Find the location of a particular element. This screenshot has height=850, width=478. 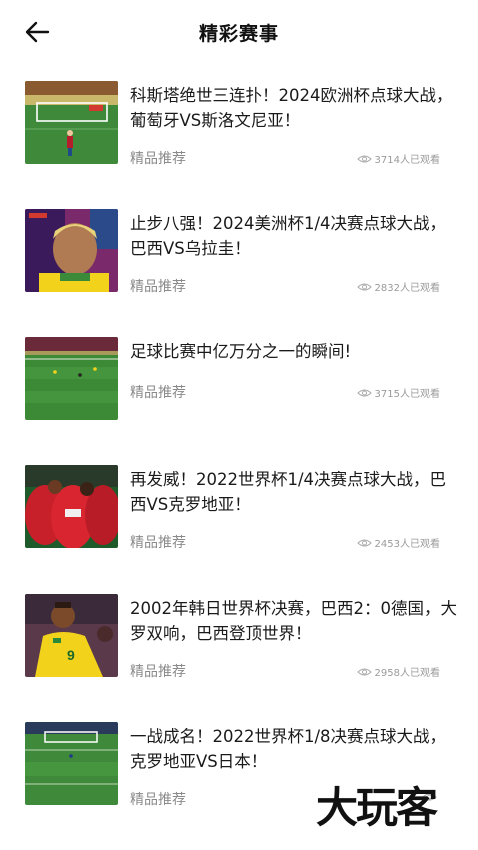

page-title: 精彩赛事 is located at coordinates (238, 34).